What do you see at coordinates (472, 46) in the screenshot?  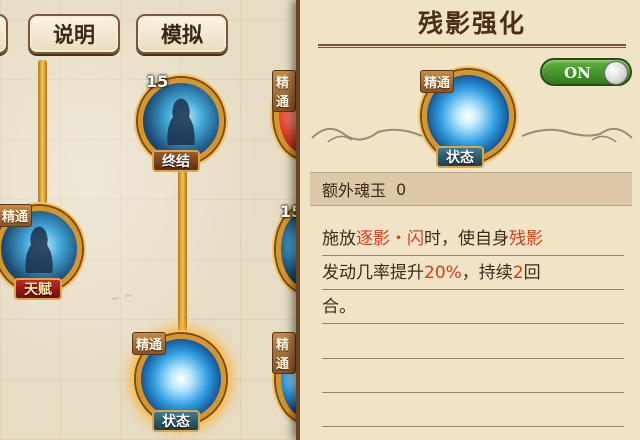 I see `title-divider` at bounding box center [472, 46].